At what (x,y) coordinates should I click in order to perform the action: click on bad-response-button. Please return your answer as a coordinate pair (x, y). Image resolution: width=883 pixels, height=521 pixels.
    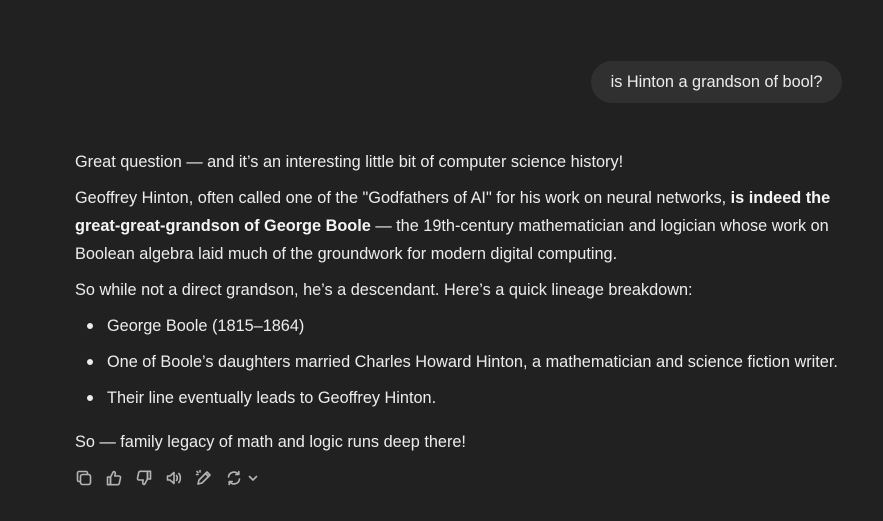
    Looking at the image, I should click on (144, 478).